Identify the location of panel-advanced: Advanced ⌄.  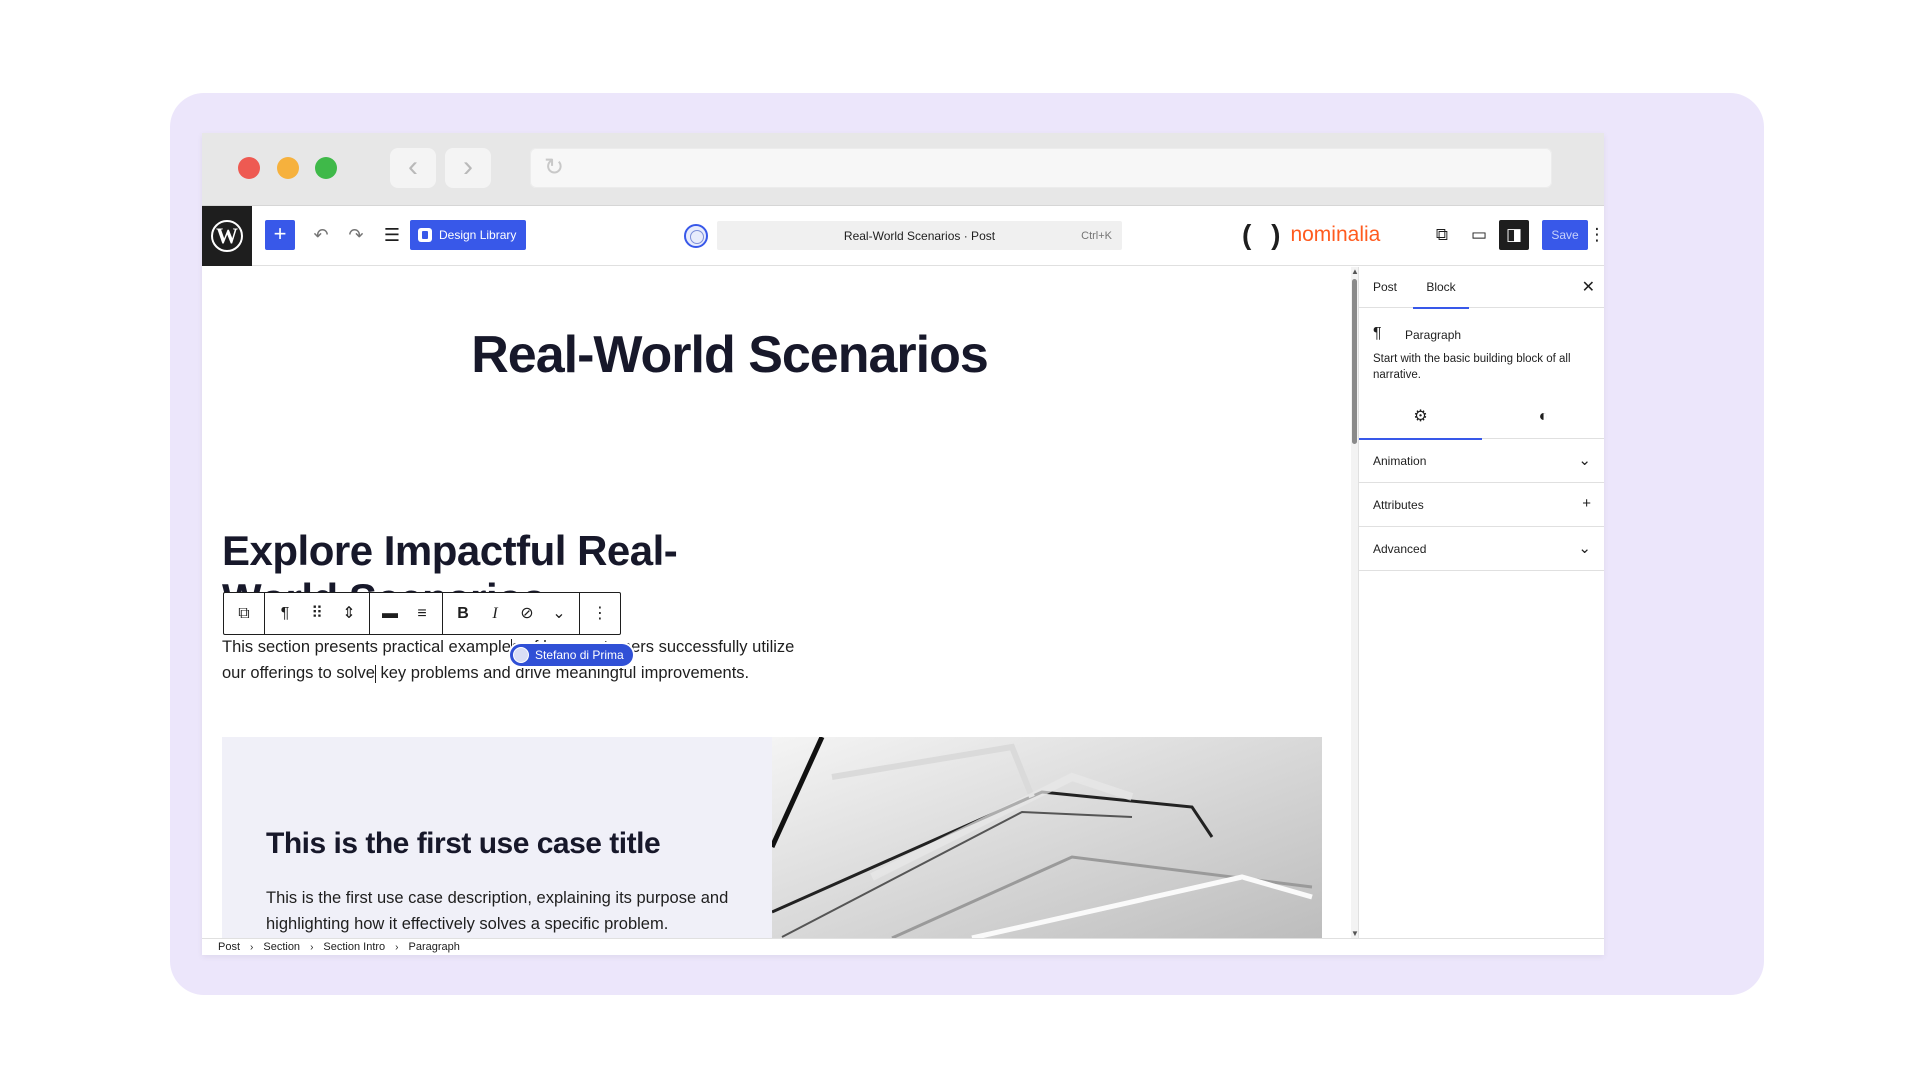
(1481, 549).